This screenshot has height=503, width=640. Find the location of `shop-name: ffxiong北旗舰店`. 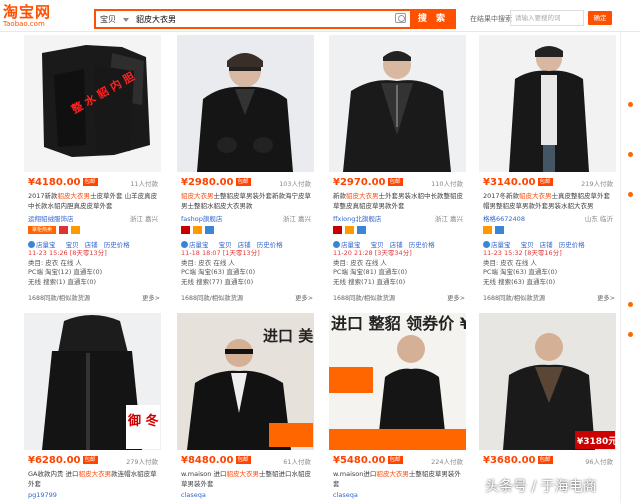

shop-name: ffxiong北旗舰店 is located at coordinates (357, 219).